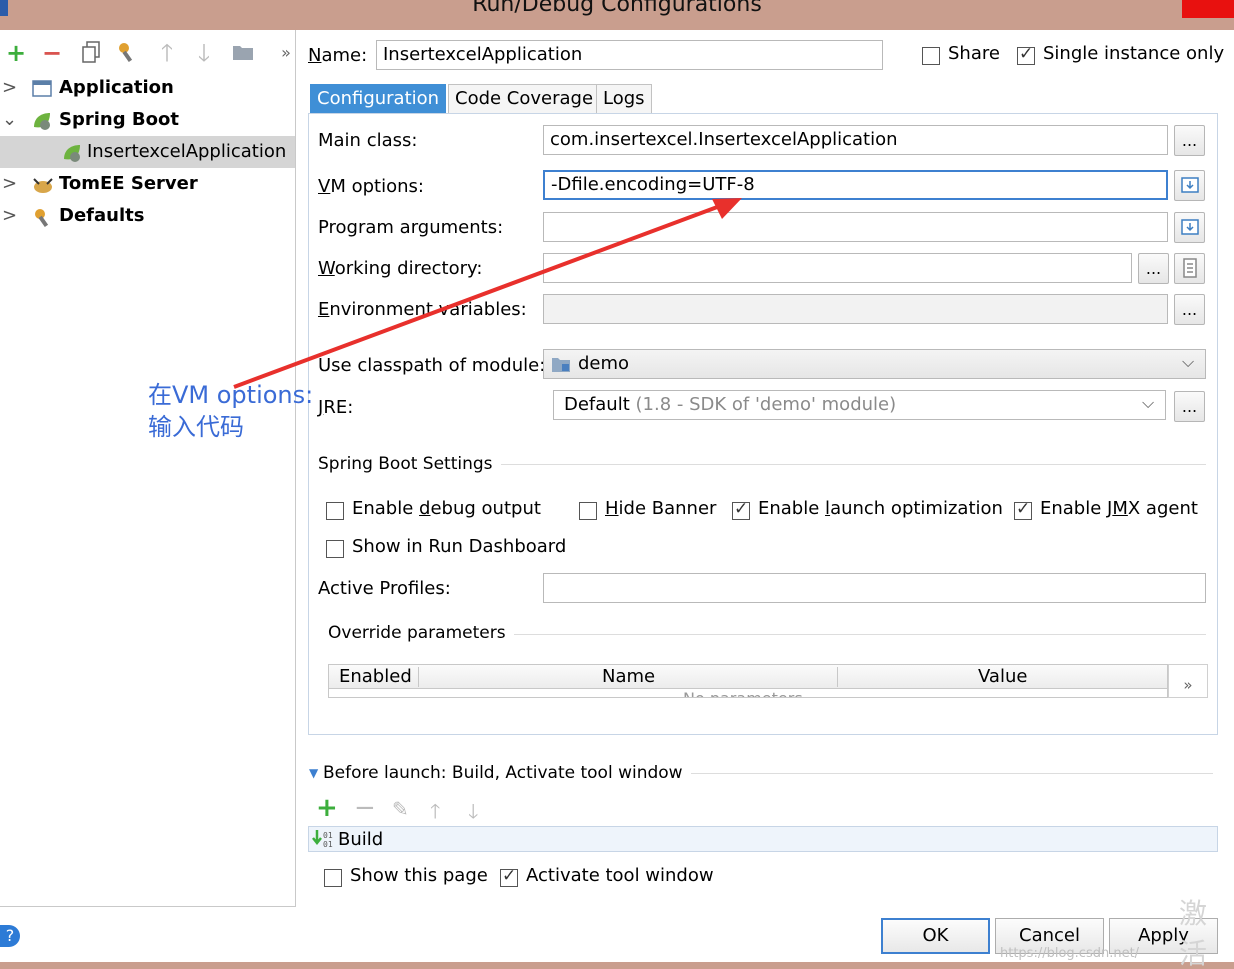 This screenshot has height=969, width=1234. I want to click on annotation-text-line2: 输入代码, so click(196, 427).